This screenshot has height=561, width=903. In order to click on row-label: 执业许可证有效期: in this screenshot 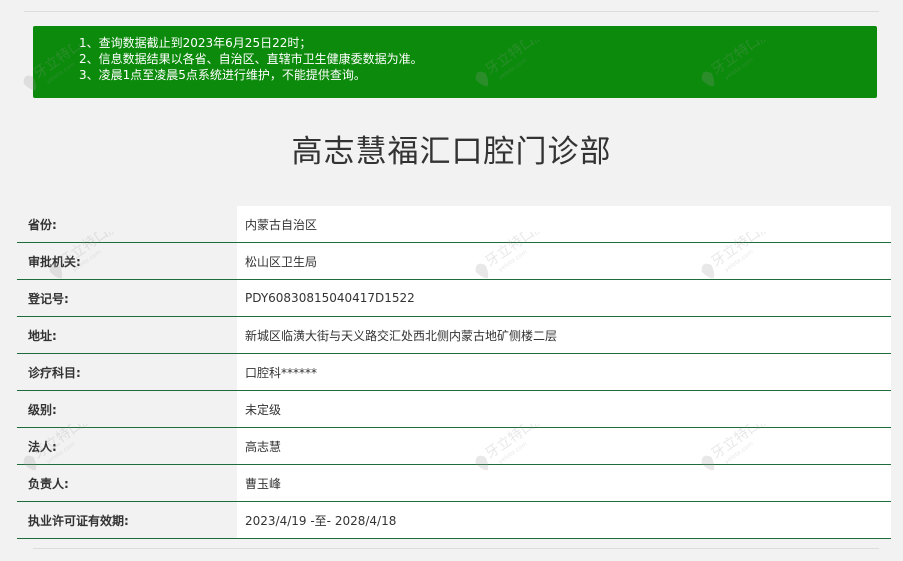, I will do `click(127, 520)`.